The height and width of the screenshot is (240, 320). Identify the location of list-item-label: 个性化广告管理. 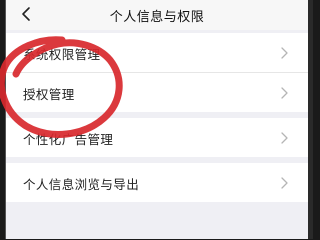
(68, 139).